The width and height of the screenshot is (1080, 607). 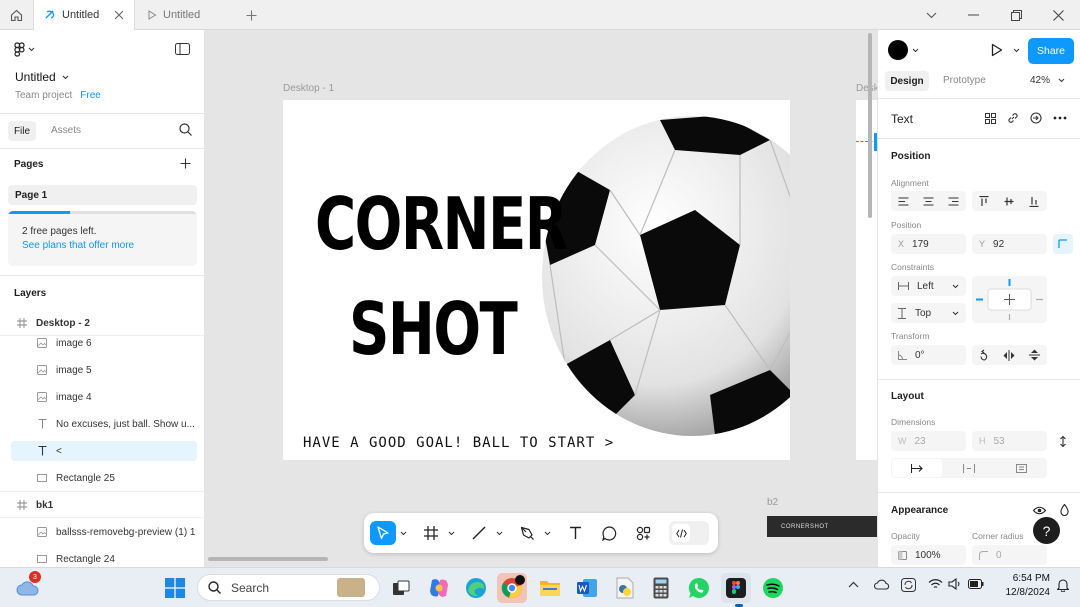 I want to click on close-tab-icon, so click(x=119, y=15).